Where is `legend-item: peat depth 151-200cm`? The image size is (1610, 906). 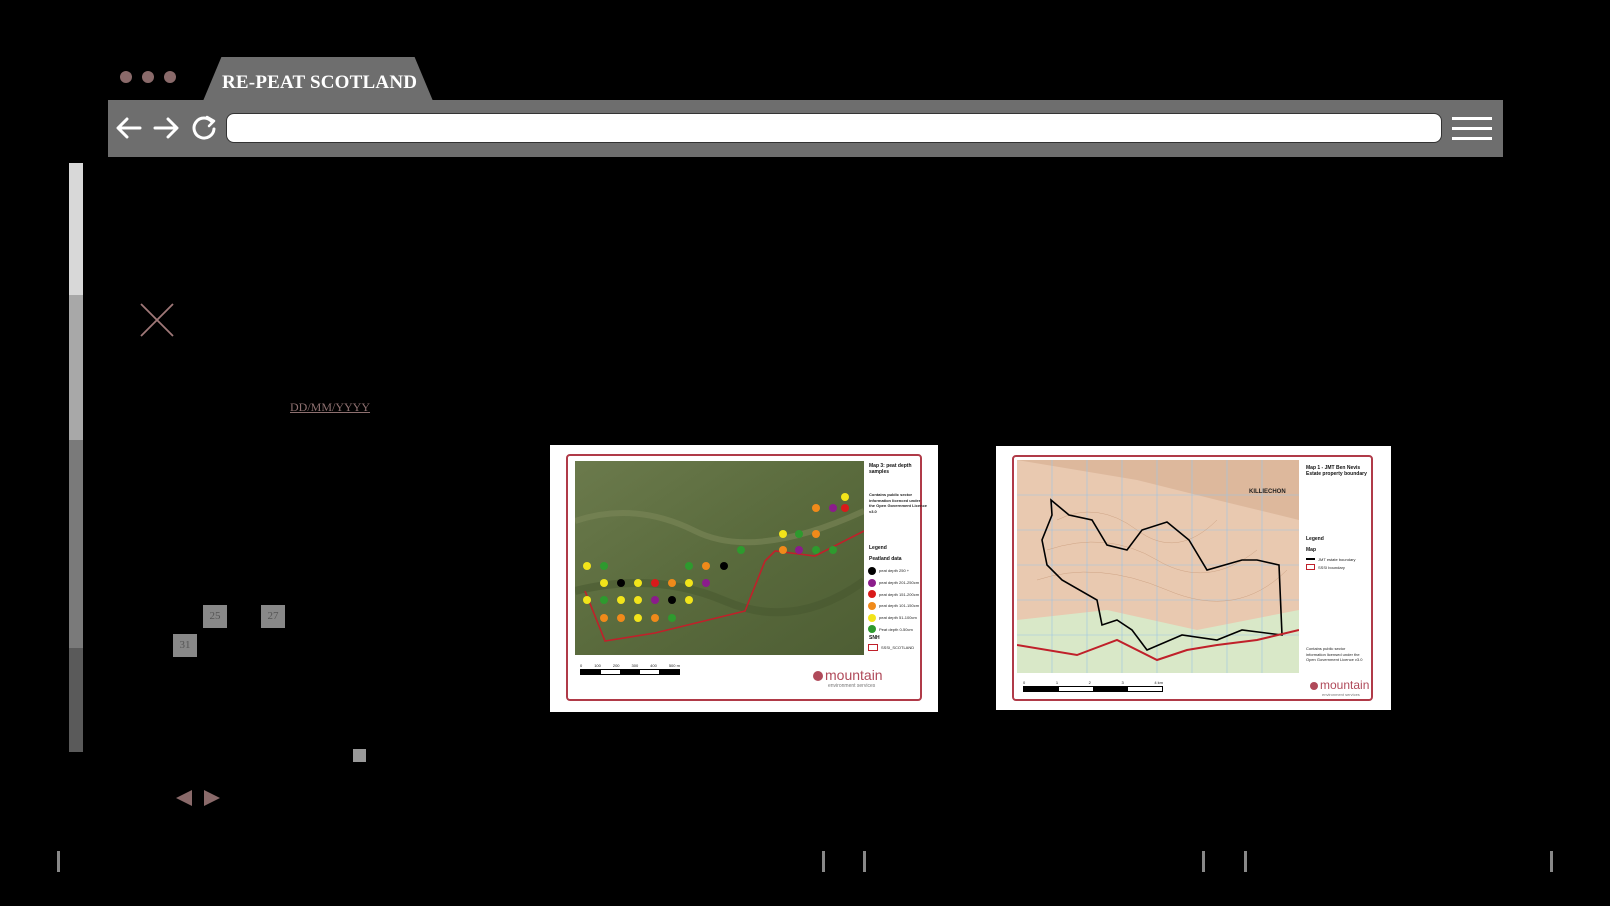 legend-item: peat depth 151-200cm is located at coordinates (898, 594).